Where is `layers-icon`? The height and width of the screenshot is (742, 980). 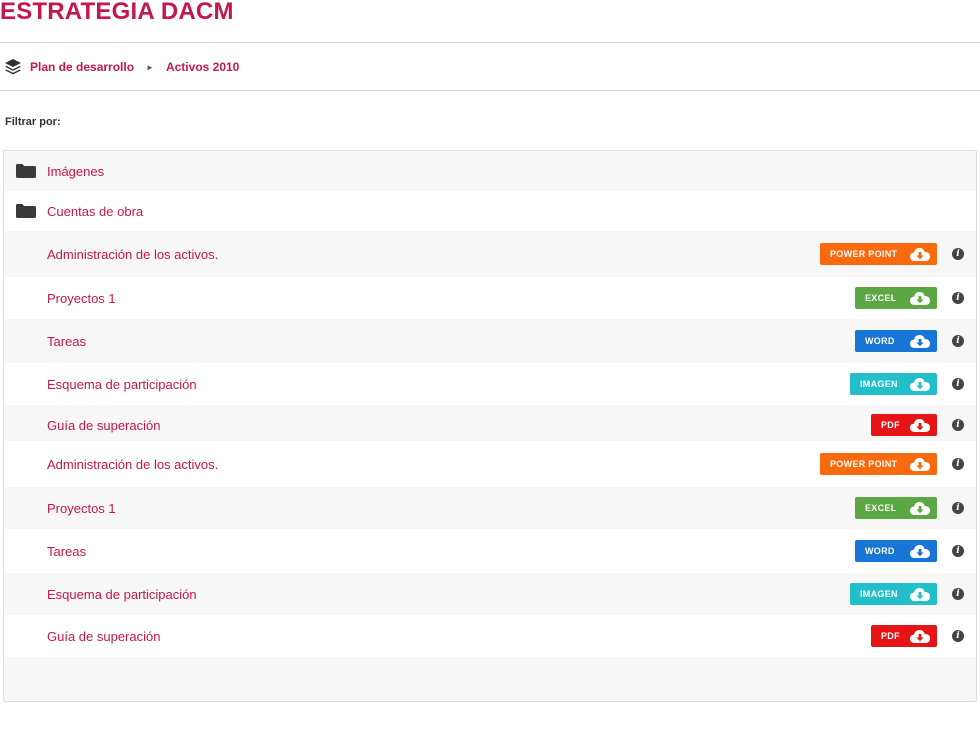 layers-icon is located at coordinates (13, 67).